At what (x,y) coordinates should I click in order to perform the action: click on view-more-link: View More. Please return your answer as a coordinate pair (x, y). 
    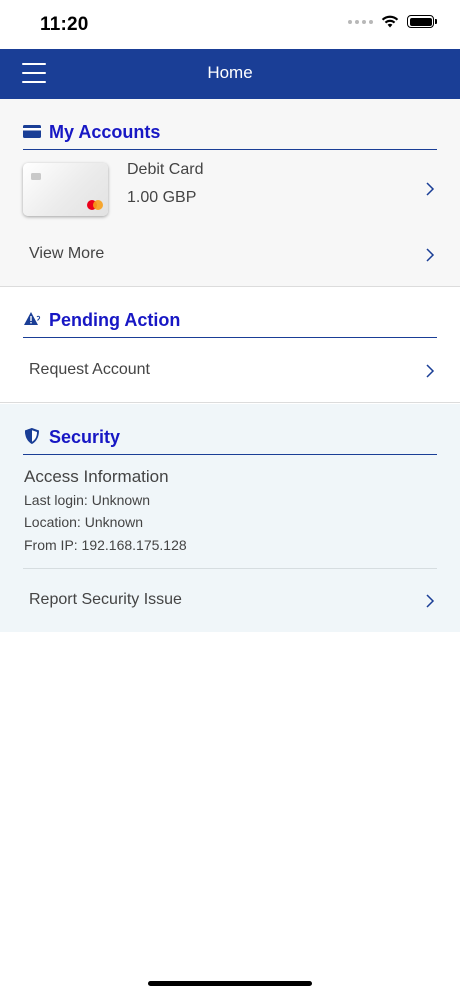
    Looking at the image, I should click on (66, 254).